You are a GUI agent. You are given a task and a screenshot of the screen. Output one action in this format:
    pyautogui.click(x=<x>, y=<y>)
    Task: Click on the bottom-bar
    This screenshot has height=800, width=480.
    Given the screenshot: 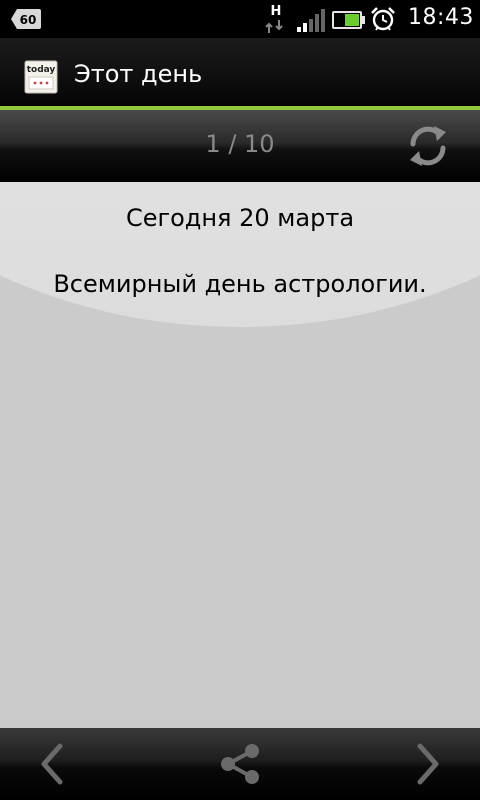 What is the action you would take?
    pyautogui.click(x=240, y=764)
    